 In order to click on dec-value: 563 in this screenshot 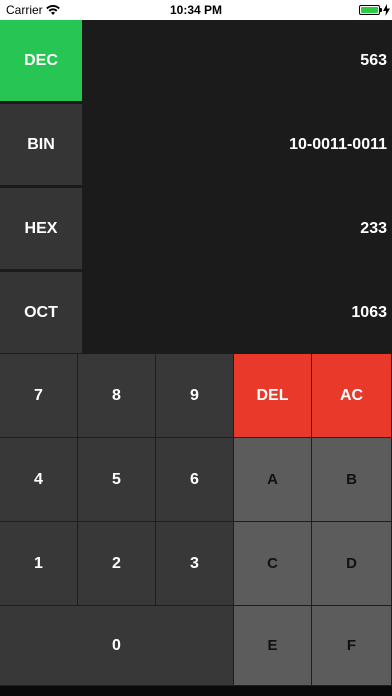, I will do `click(373, 60)`.